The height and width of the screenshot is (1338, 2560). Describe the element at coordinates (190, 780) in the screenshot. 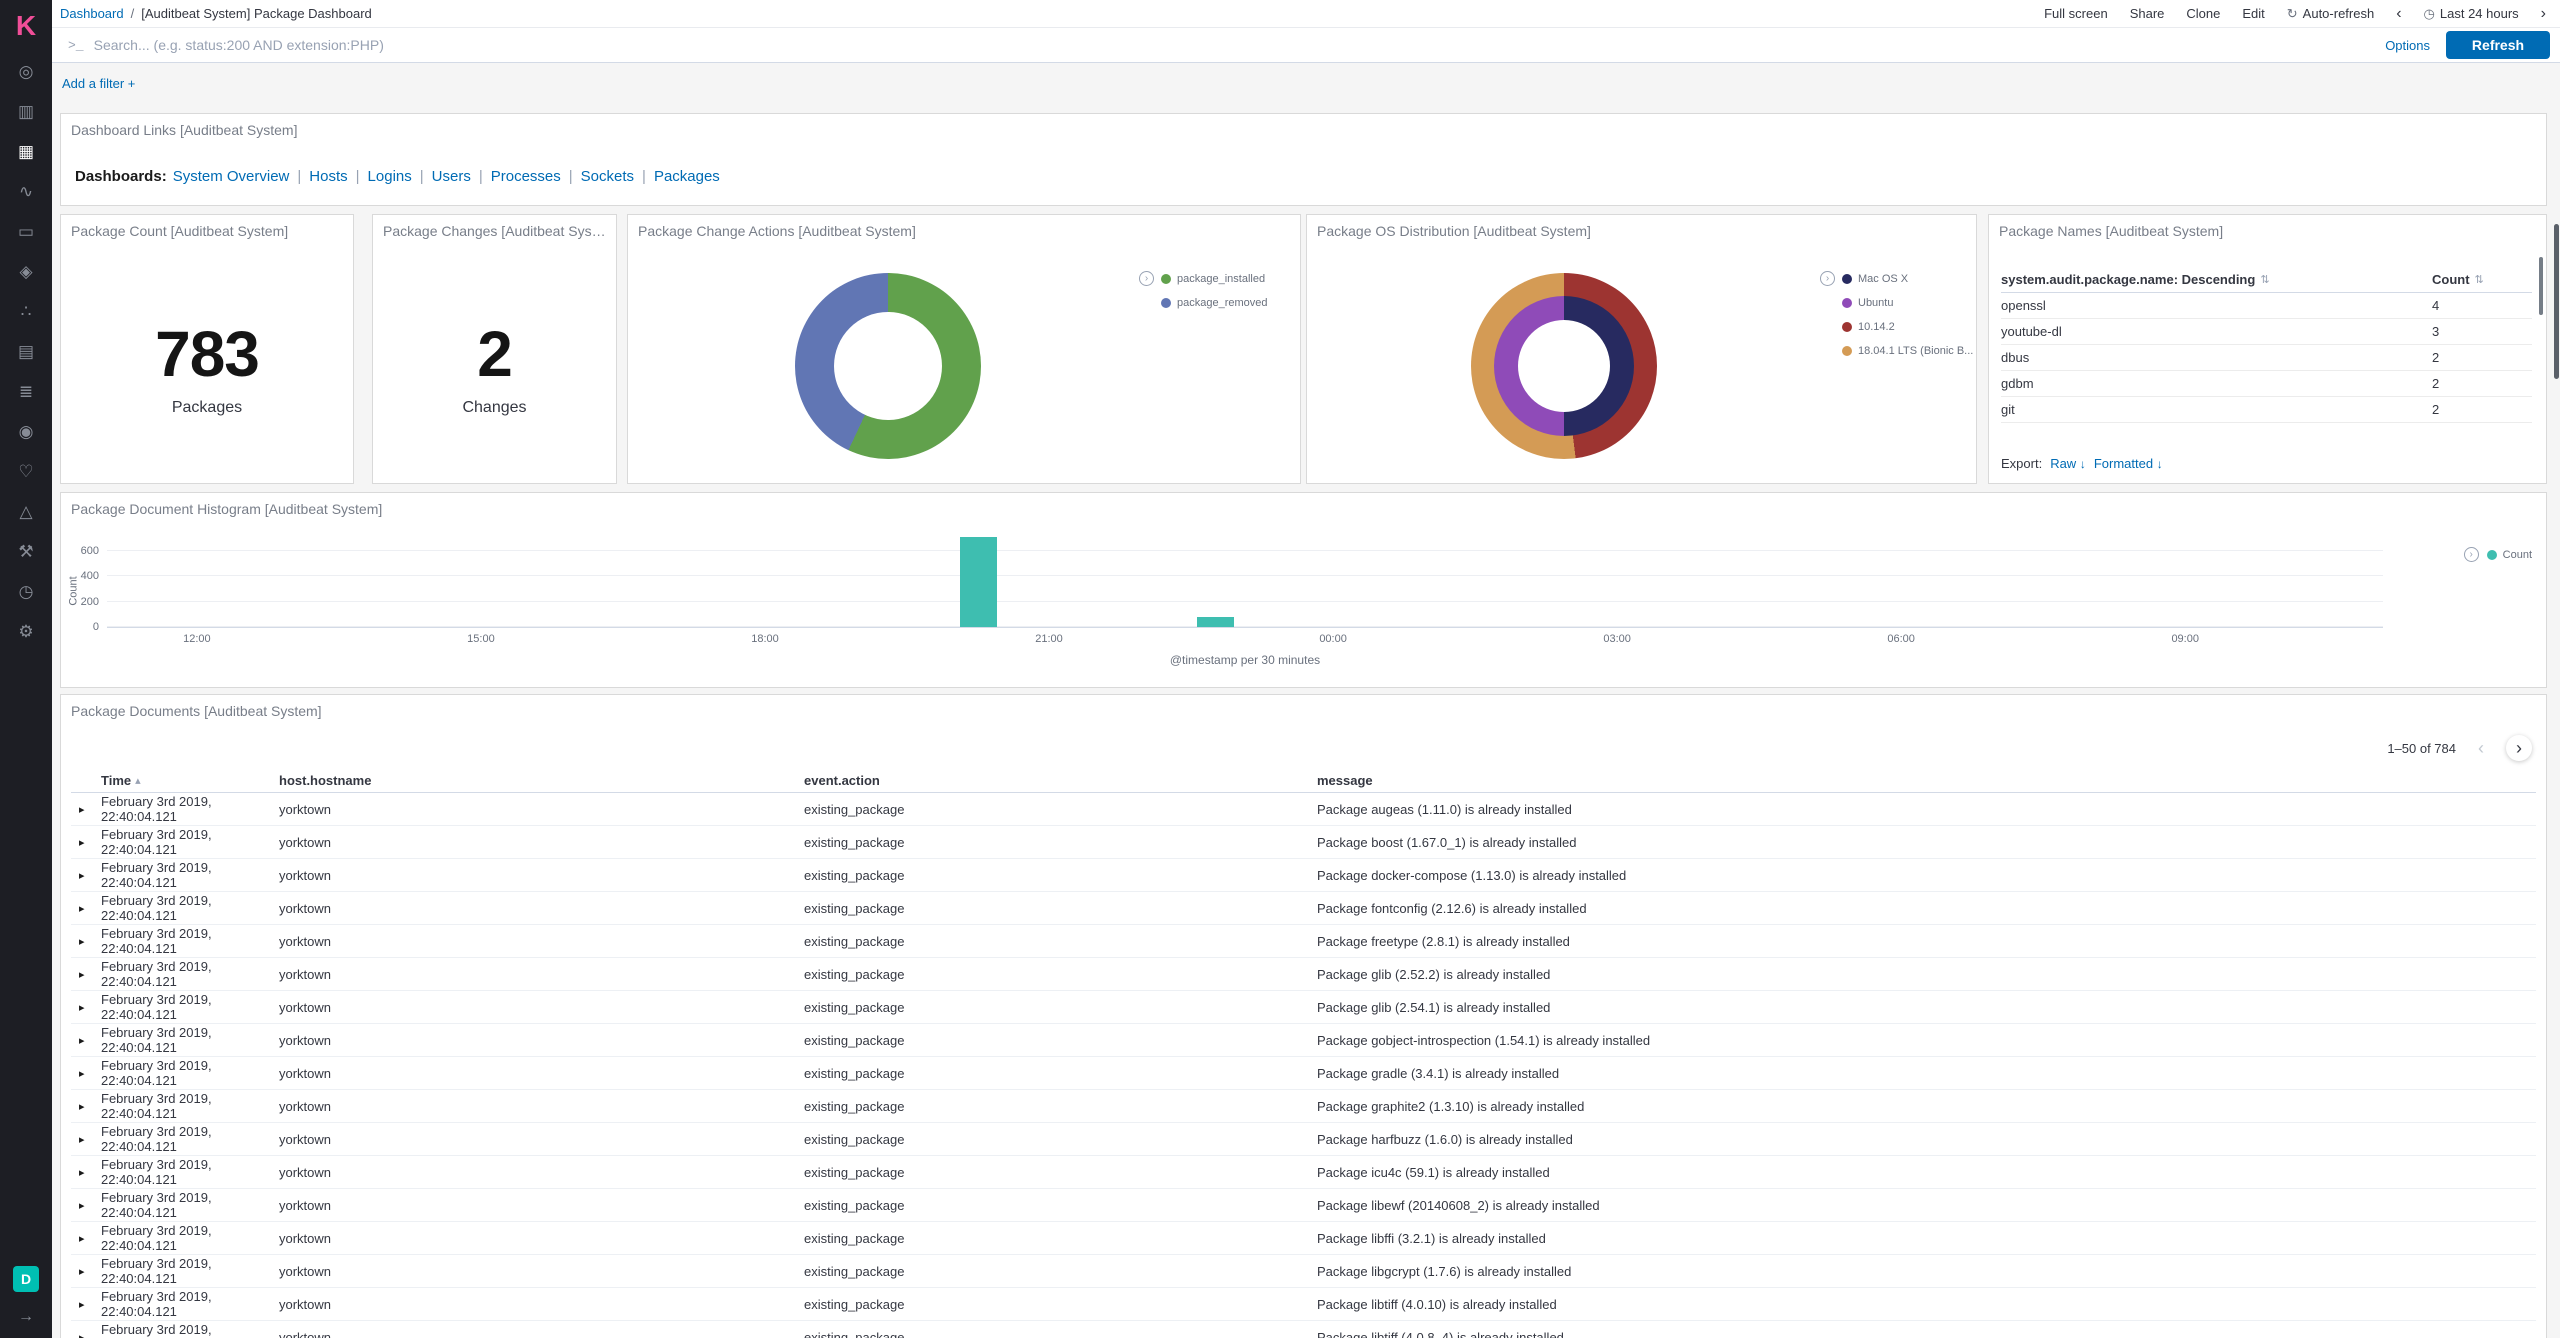

I see `time-column-header: Time ▴` at that location.